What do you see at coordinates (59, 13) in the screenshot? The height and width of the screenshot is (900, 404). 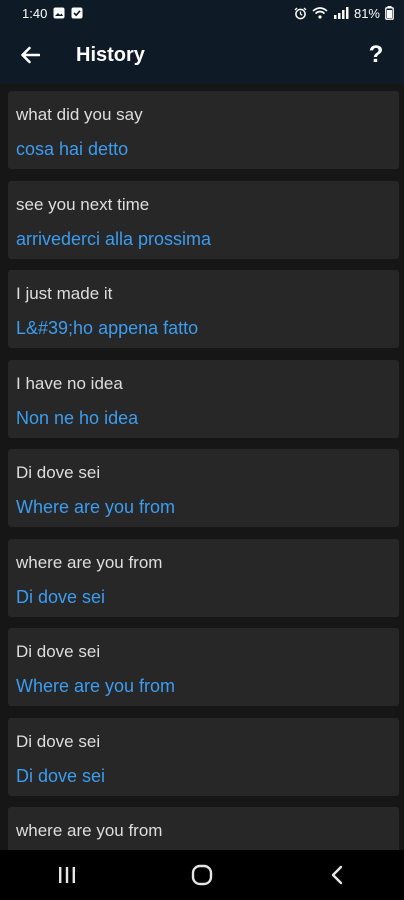 I see `gallery-icon` at bounding box center [59, 13].